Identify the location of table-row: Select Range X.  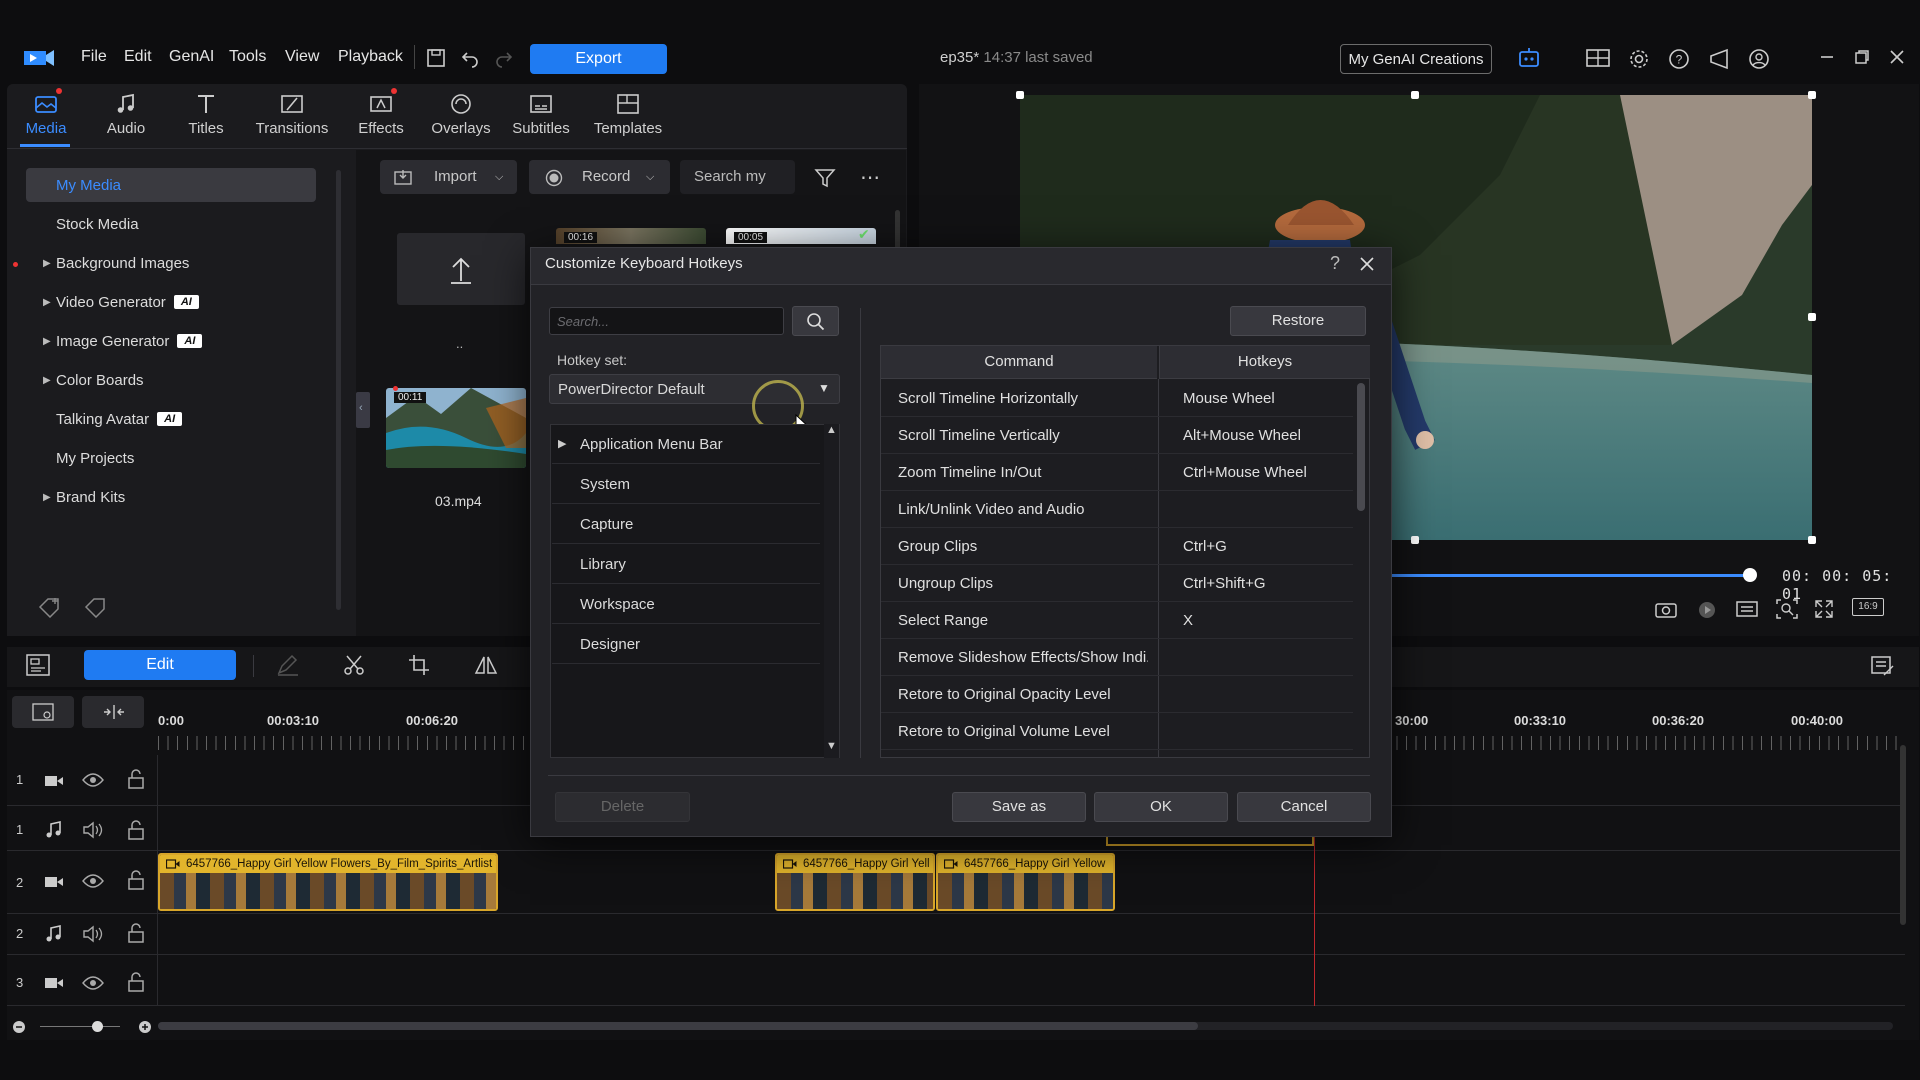
(1117, 620).